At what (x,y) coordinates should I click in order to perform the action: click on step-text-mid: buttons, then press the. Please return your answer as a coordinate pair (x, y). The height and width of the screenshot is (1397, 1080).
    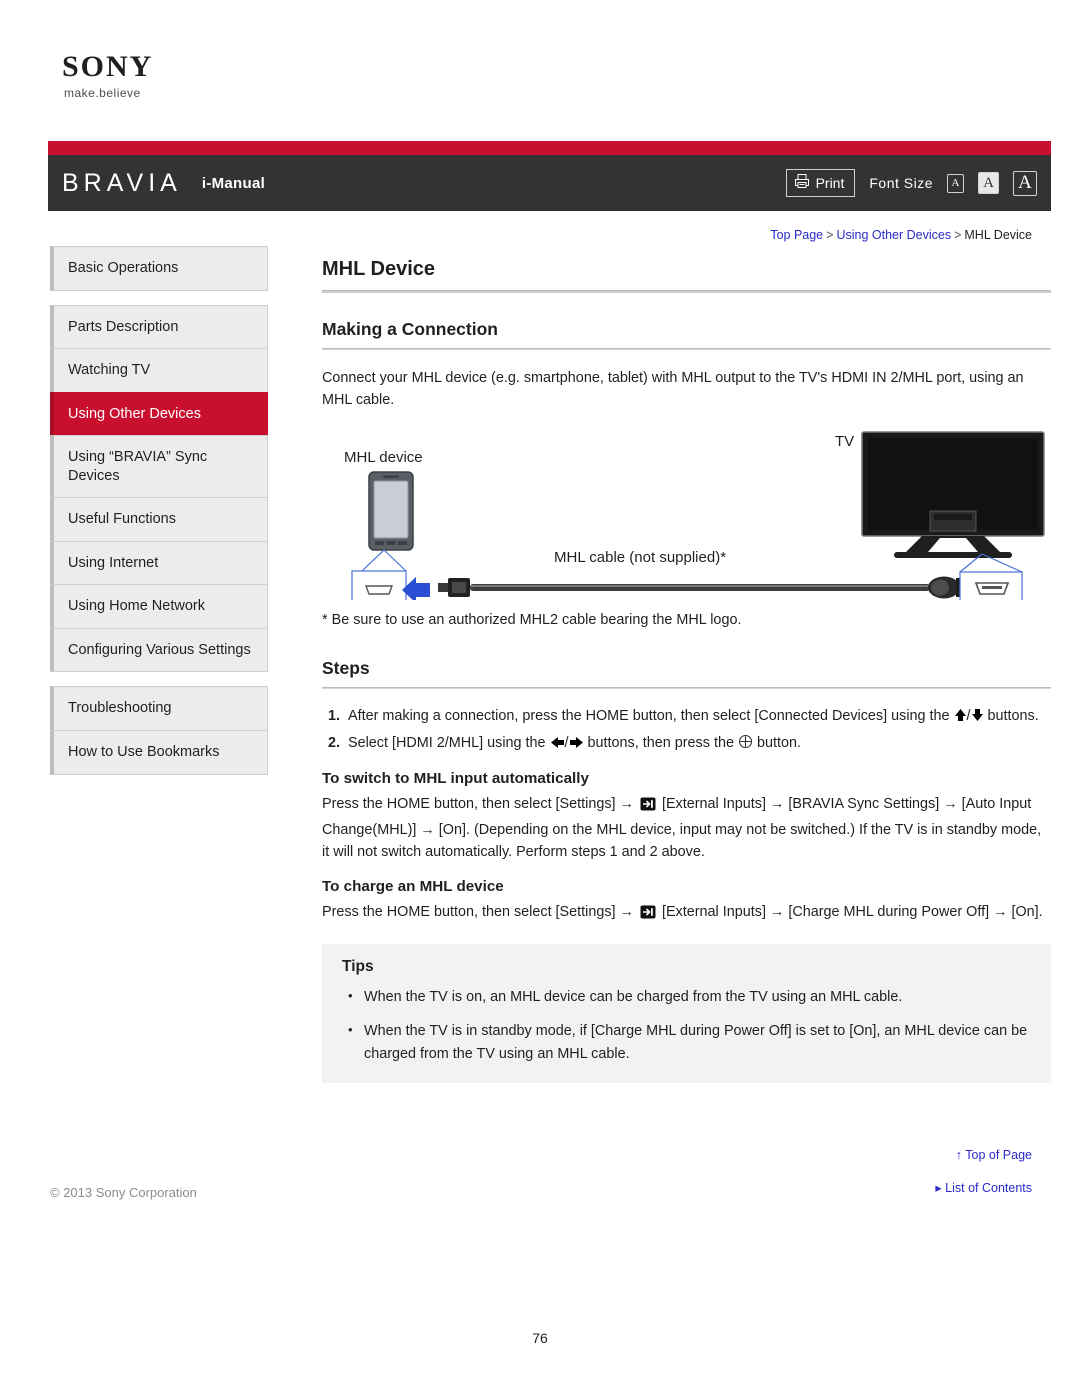
    Looking at the image, I should click on (660, 743).